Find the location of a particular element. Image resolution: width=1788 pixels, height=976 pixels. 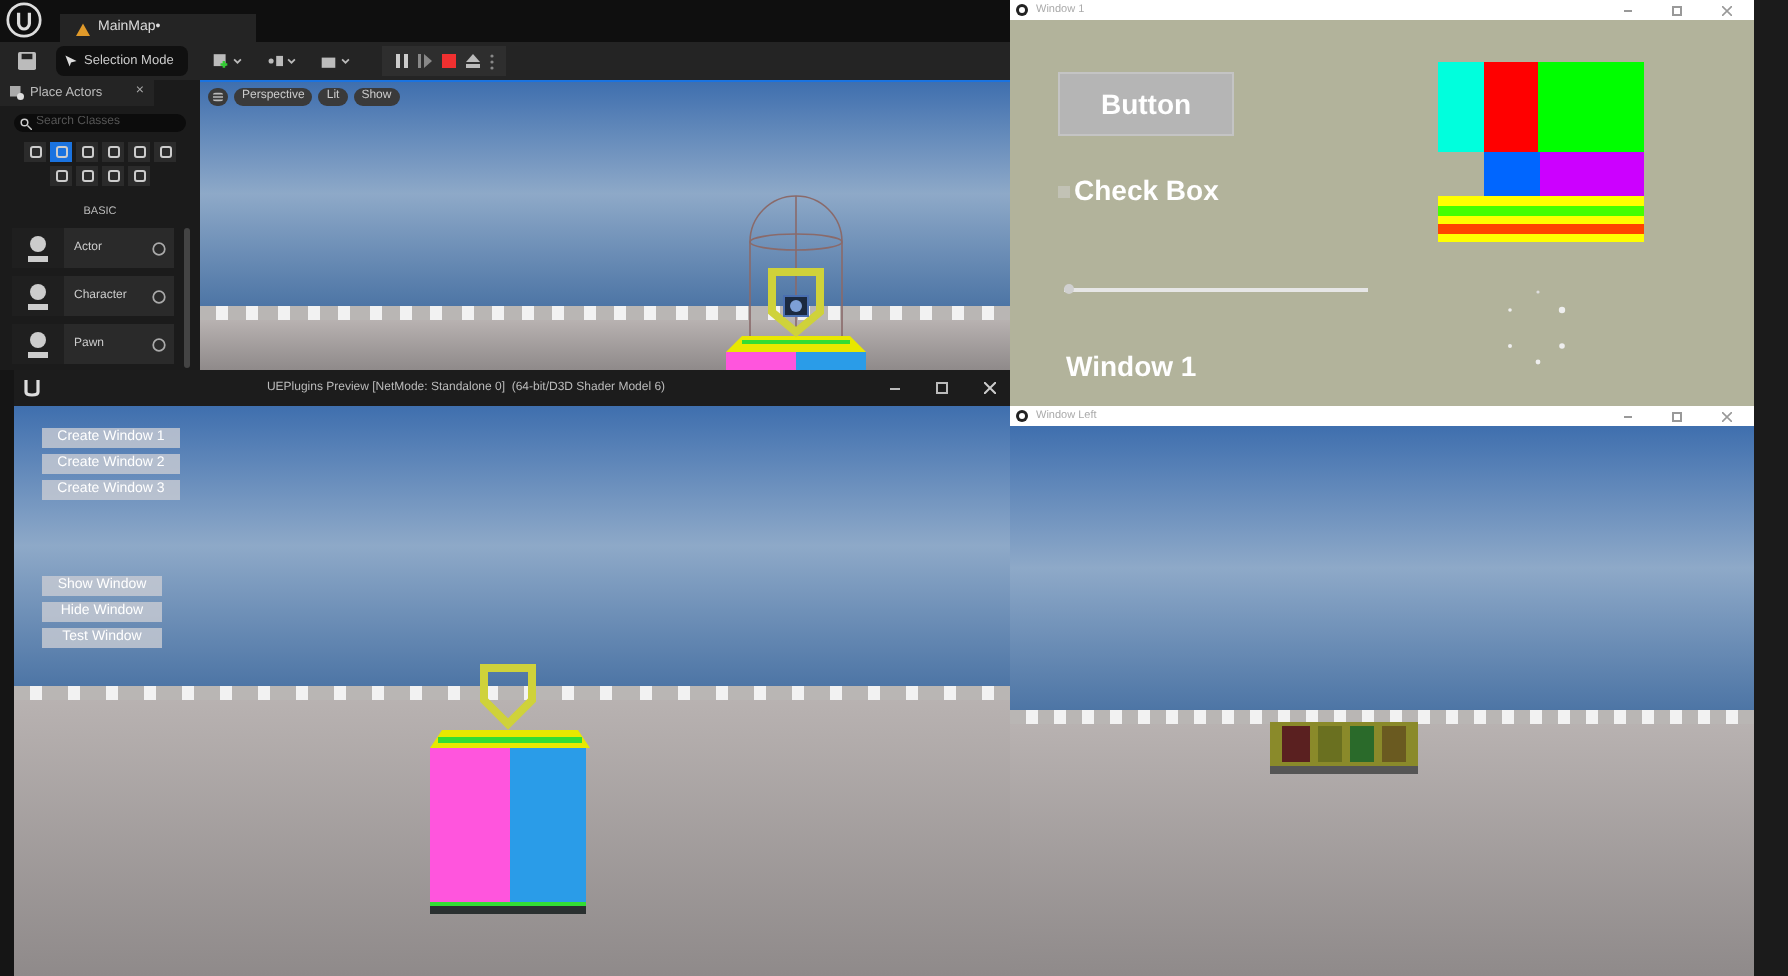

search-icon is located at coordinates (26, 123).